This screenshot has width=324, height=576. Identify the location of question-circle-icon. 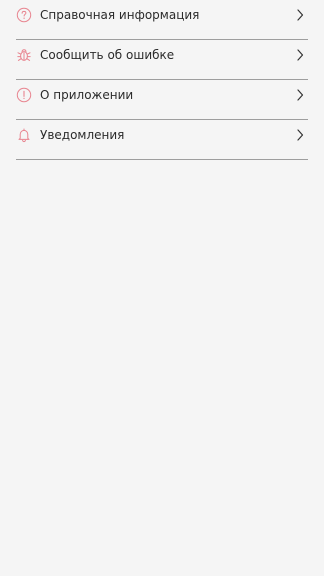
(24, 15).